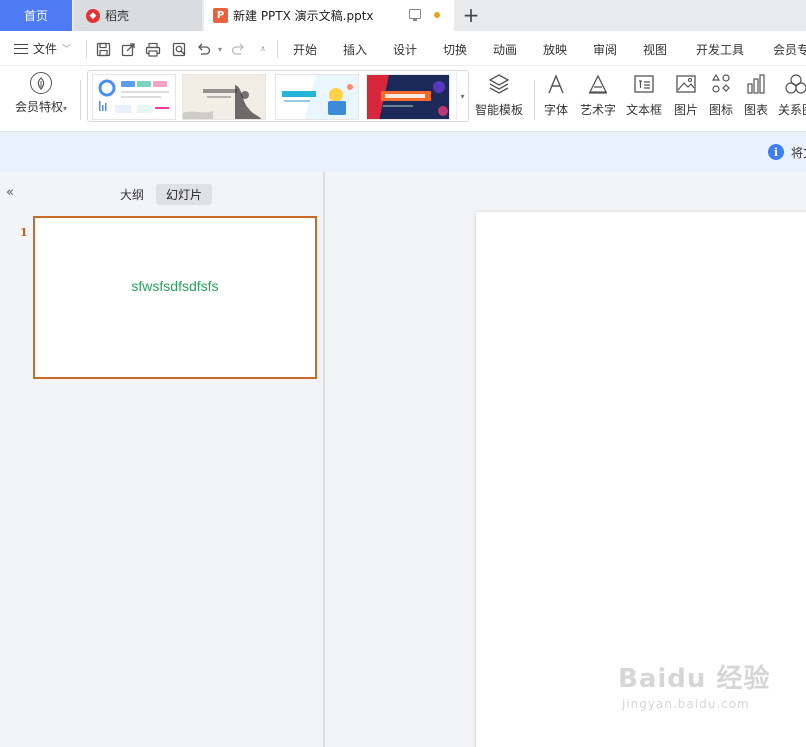  Describe the element at coordinates (41, 107) in the screenshot. I see `vip-label: 会员特权▾` at that location.